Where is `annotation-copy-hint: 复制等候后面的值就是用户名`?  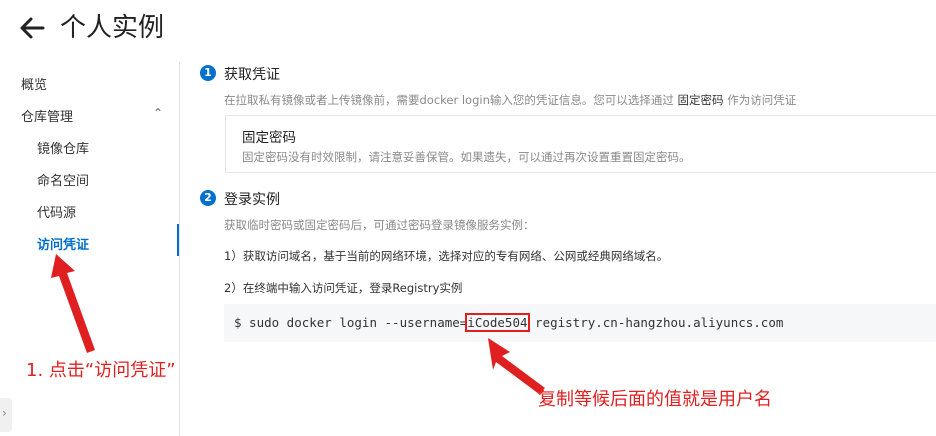 annotation-copy-hint: 复制等候后面的值就是用户名 is located at coordinates (655, 399).